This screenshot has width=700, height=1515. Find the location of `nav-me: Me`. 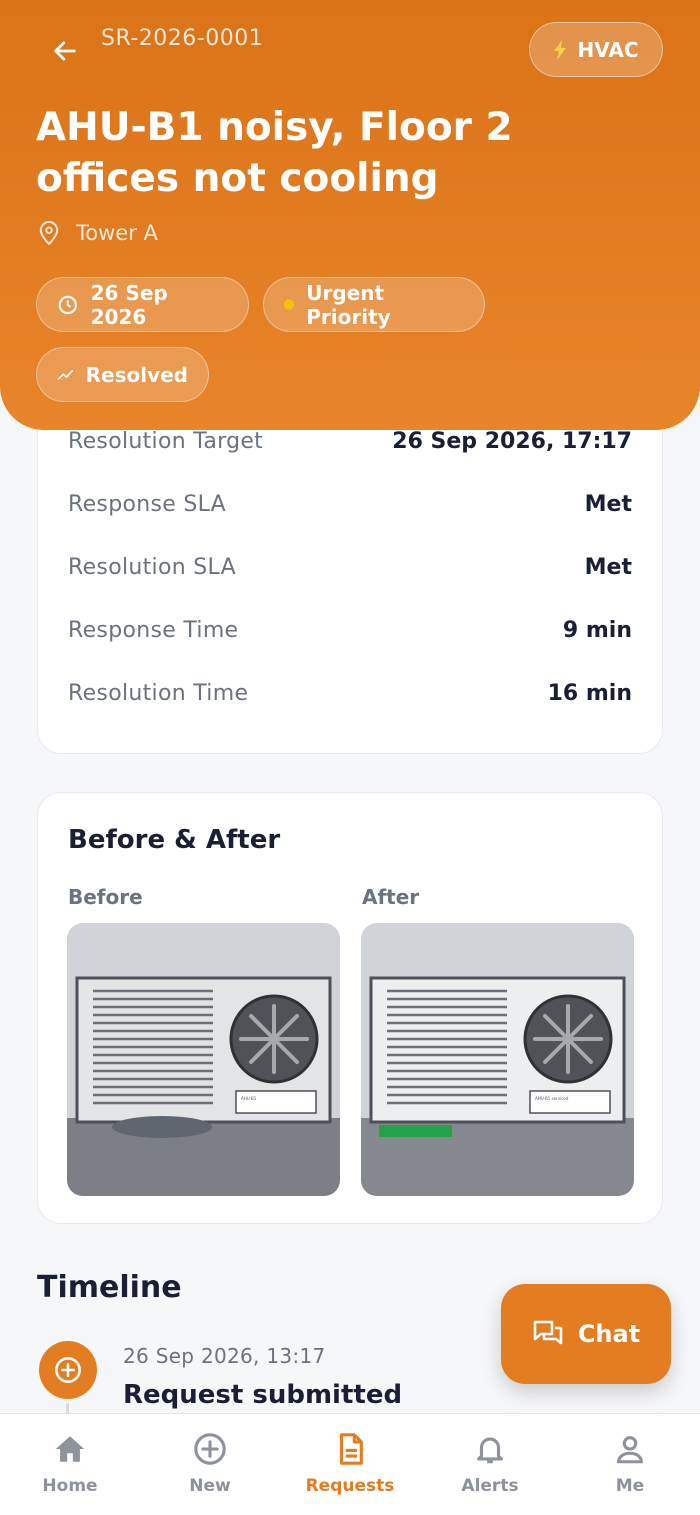

nav-me: Me is located at coordinates (630, 1464).